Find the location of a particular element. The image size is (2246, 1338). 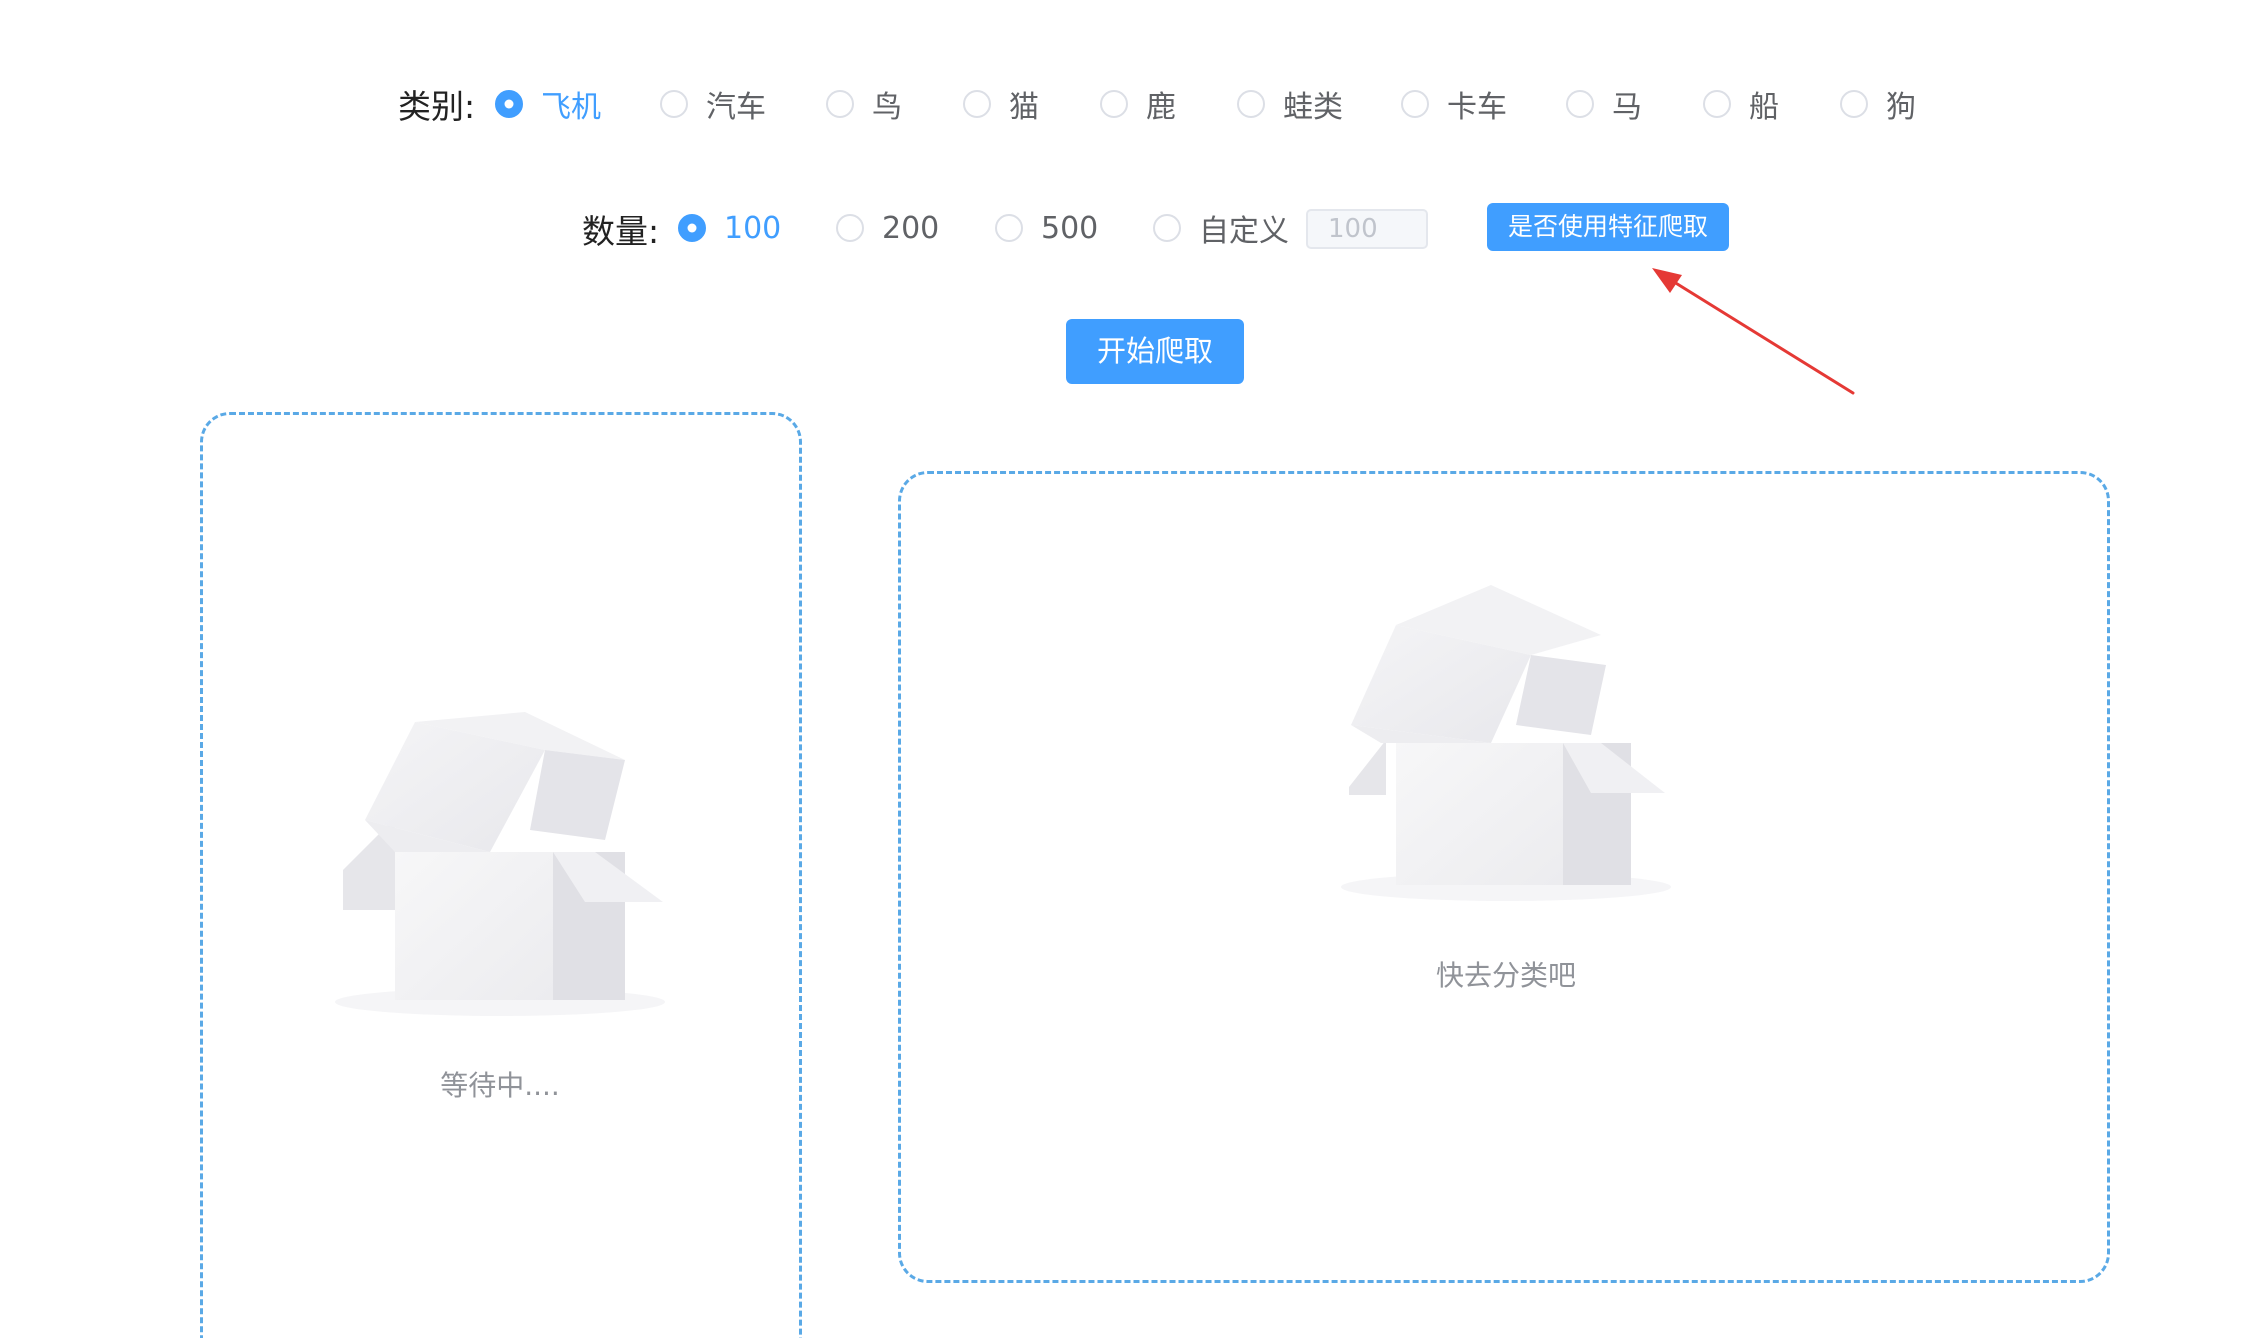

category-row: 类别: is located at coordinates (436, 104).